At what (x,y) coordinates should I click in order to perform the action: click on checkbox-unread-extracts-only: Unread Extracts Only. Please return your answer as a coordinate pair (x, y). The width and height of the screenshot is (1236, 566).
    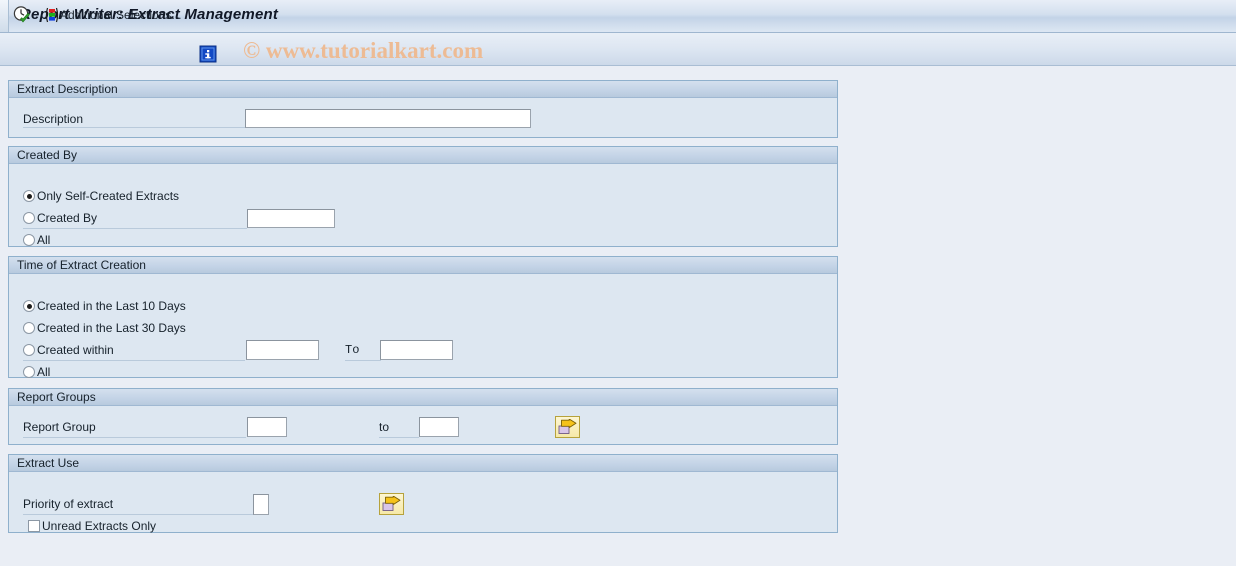
    Looking at the image, I should click on (92, 526).